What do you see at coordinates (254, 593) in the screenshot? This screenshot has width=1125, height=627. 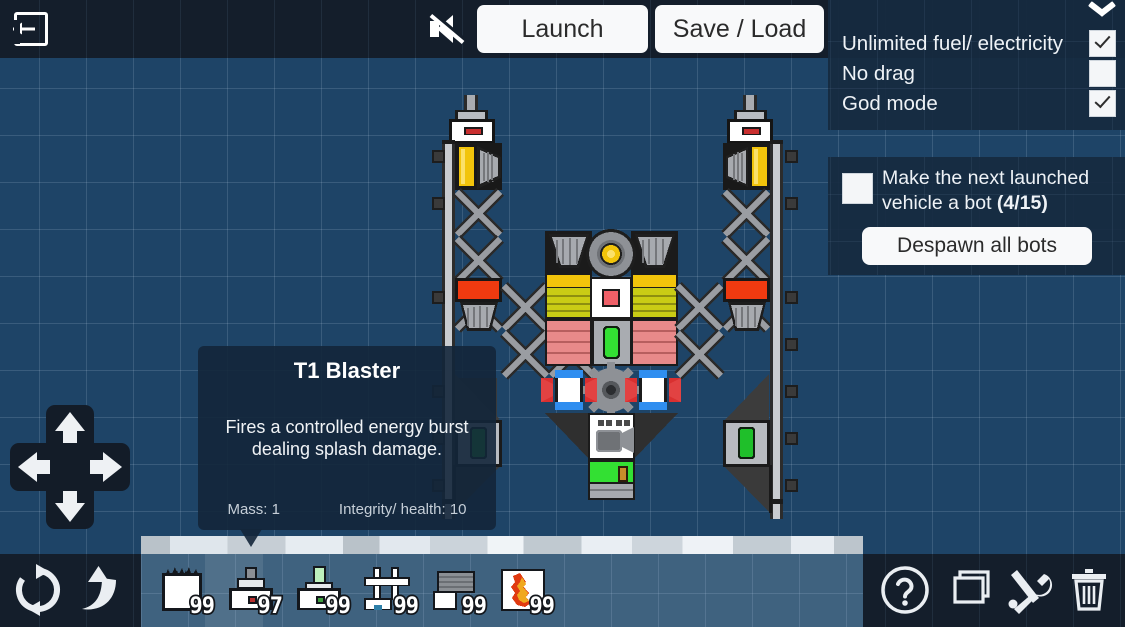 I see `part-slot-thruster: 97` at bounding box center [254, 593].